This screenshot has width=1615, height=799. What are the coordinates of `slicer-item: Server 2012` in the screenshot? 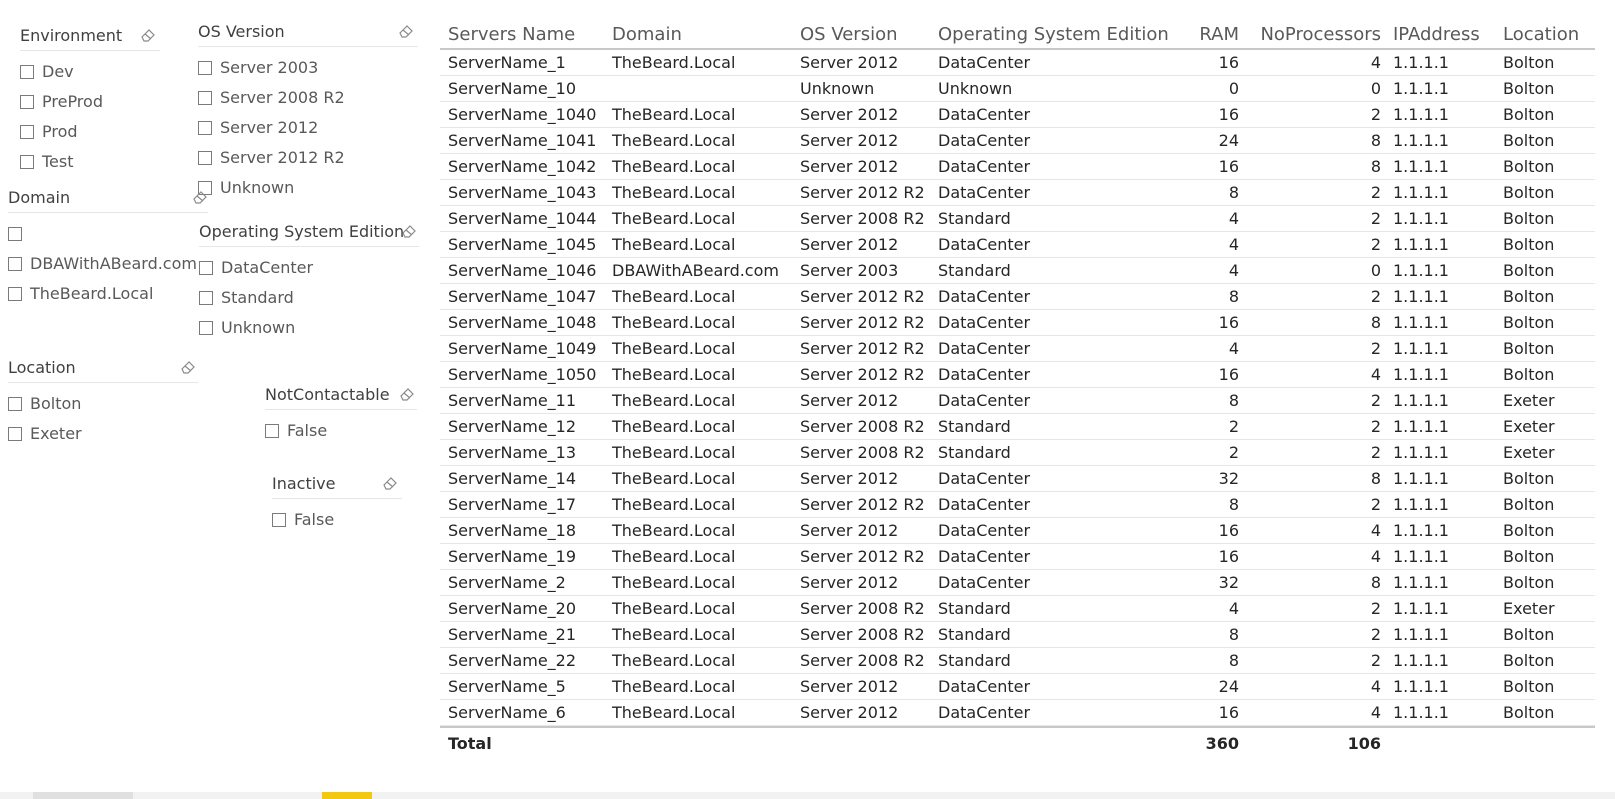 It's located at (308, 128).